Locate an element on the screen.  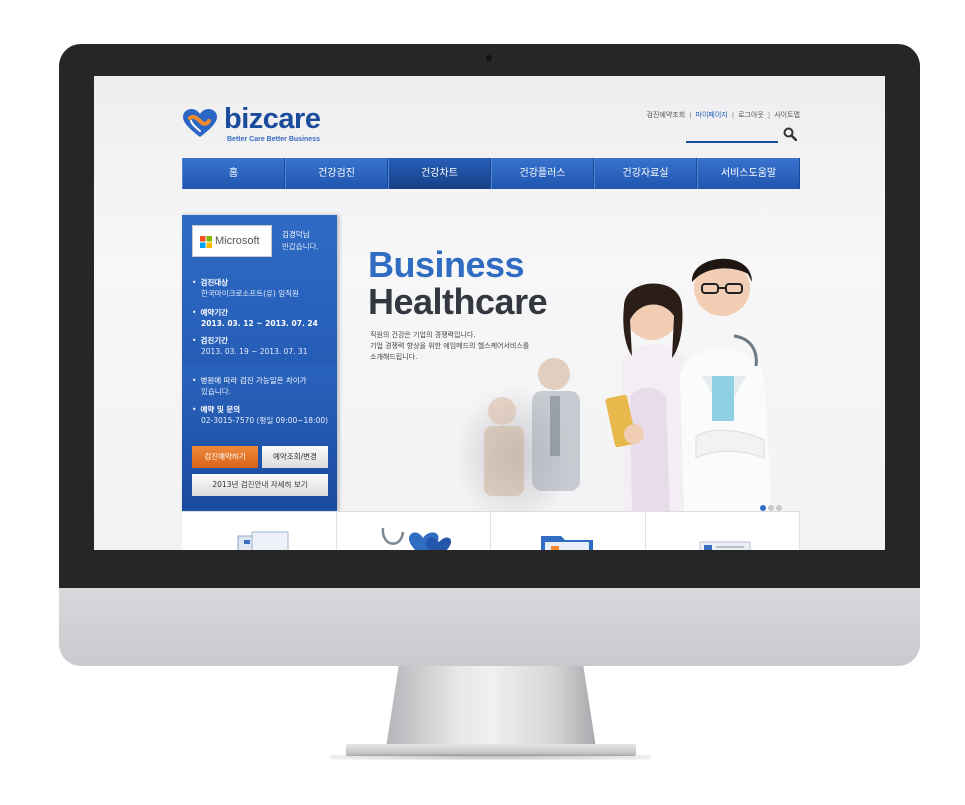
quick-card-chart is located at coordinates (414, 531).